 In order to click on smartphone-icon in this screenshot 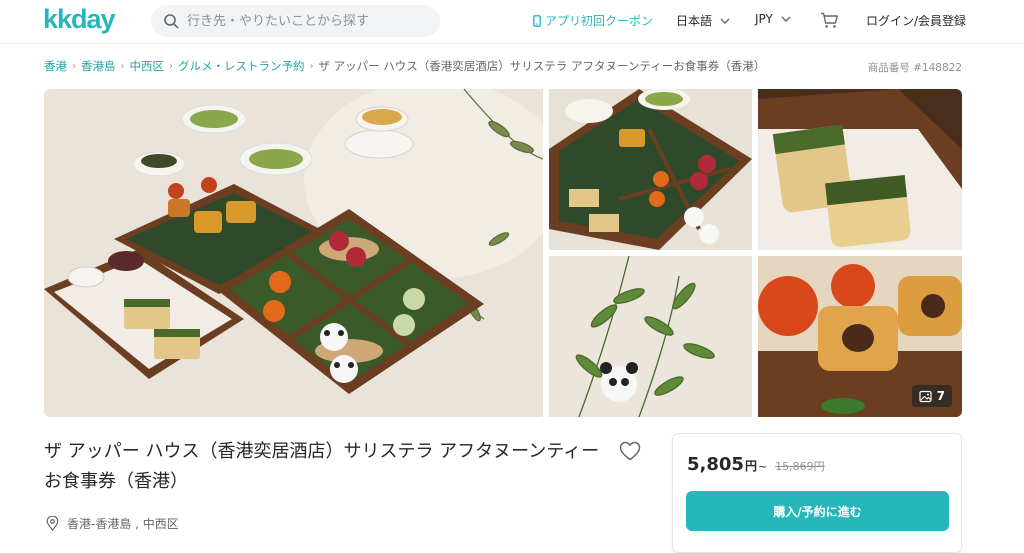, I will do `click(537, 20)`.